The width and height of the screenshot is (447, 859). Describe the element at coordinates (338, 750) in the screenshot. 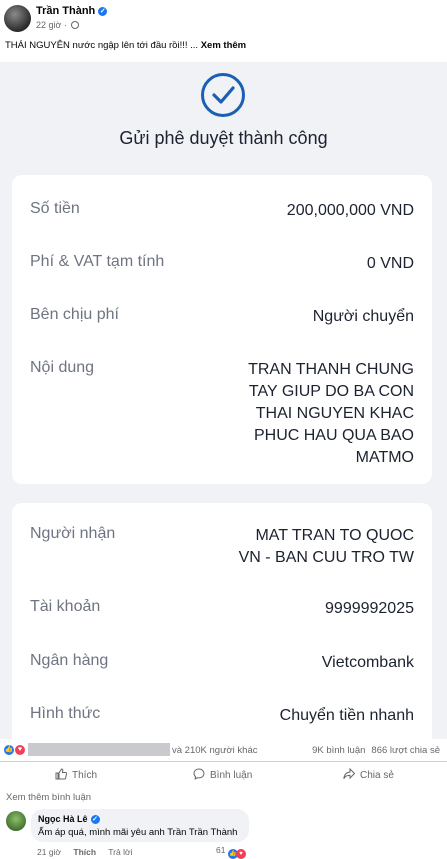

I see `comments-count: 9K bình luận` at that location.